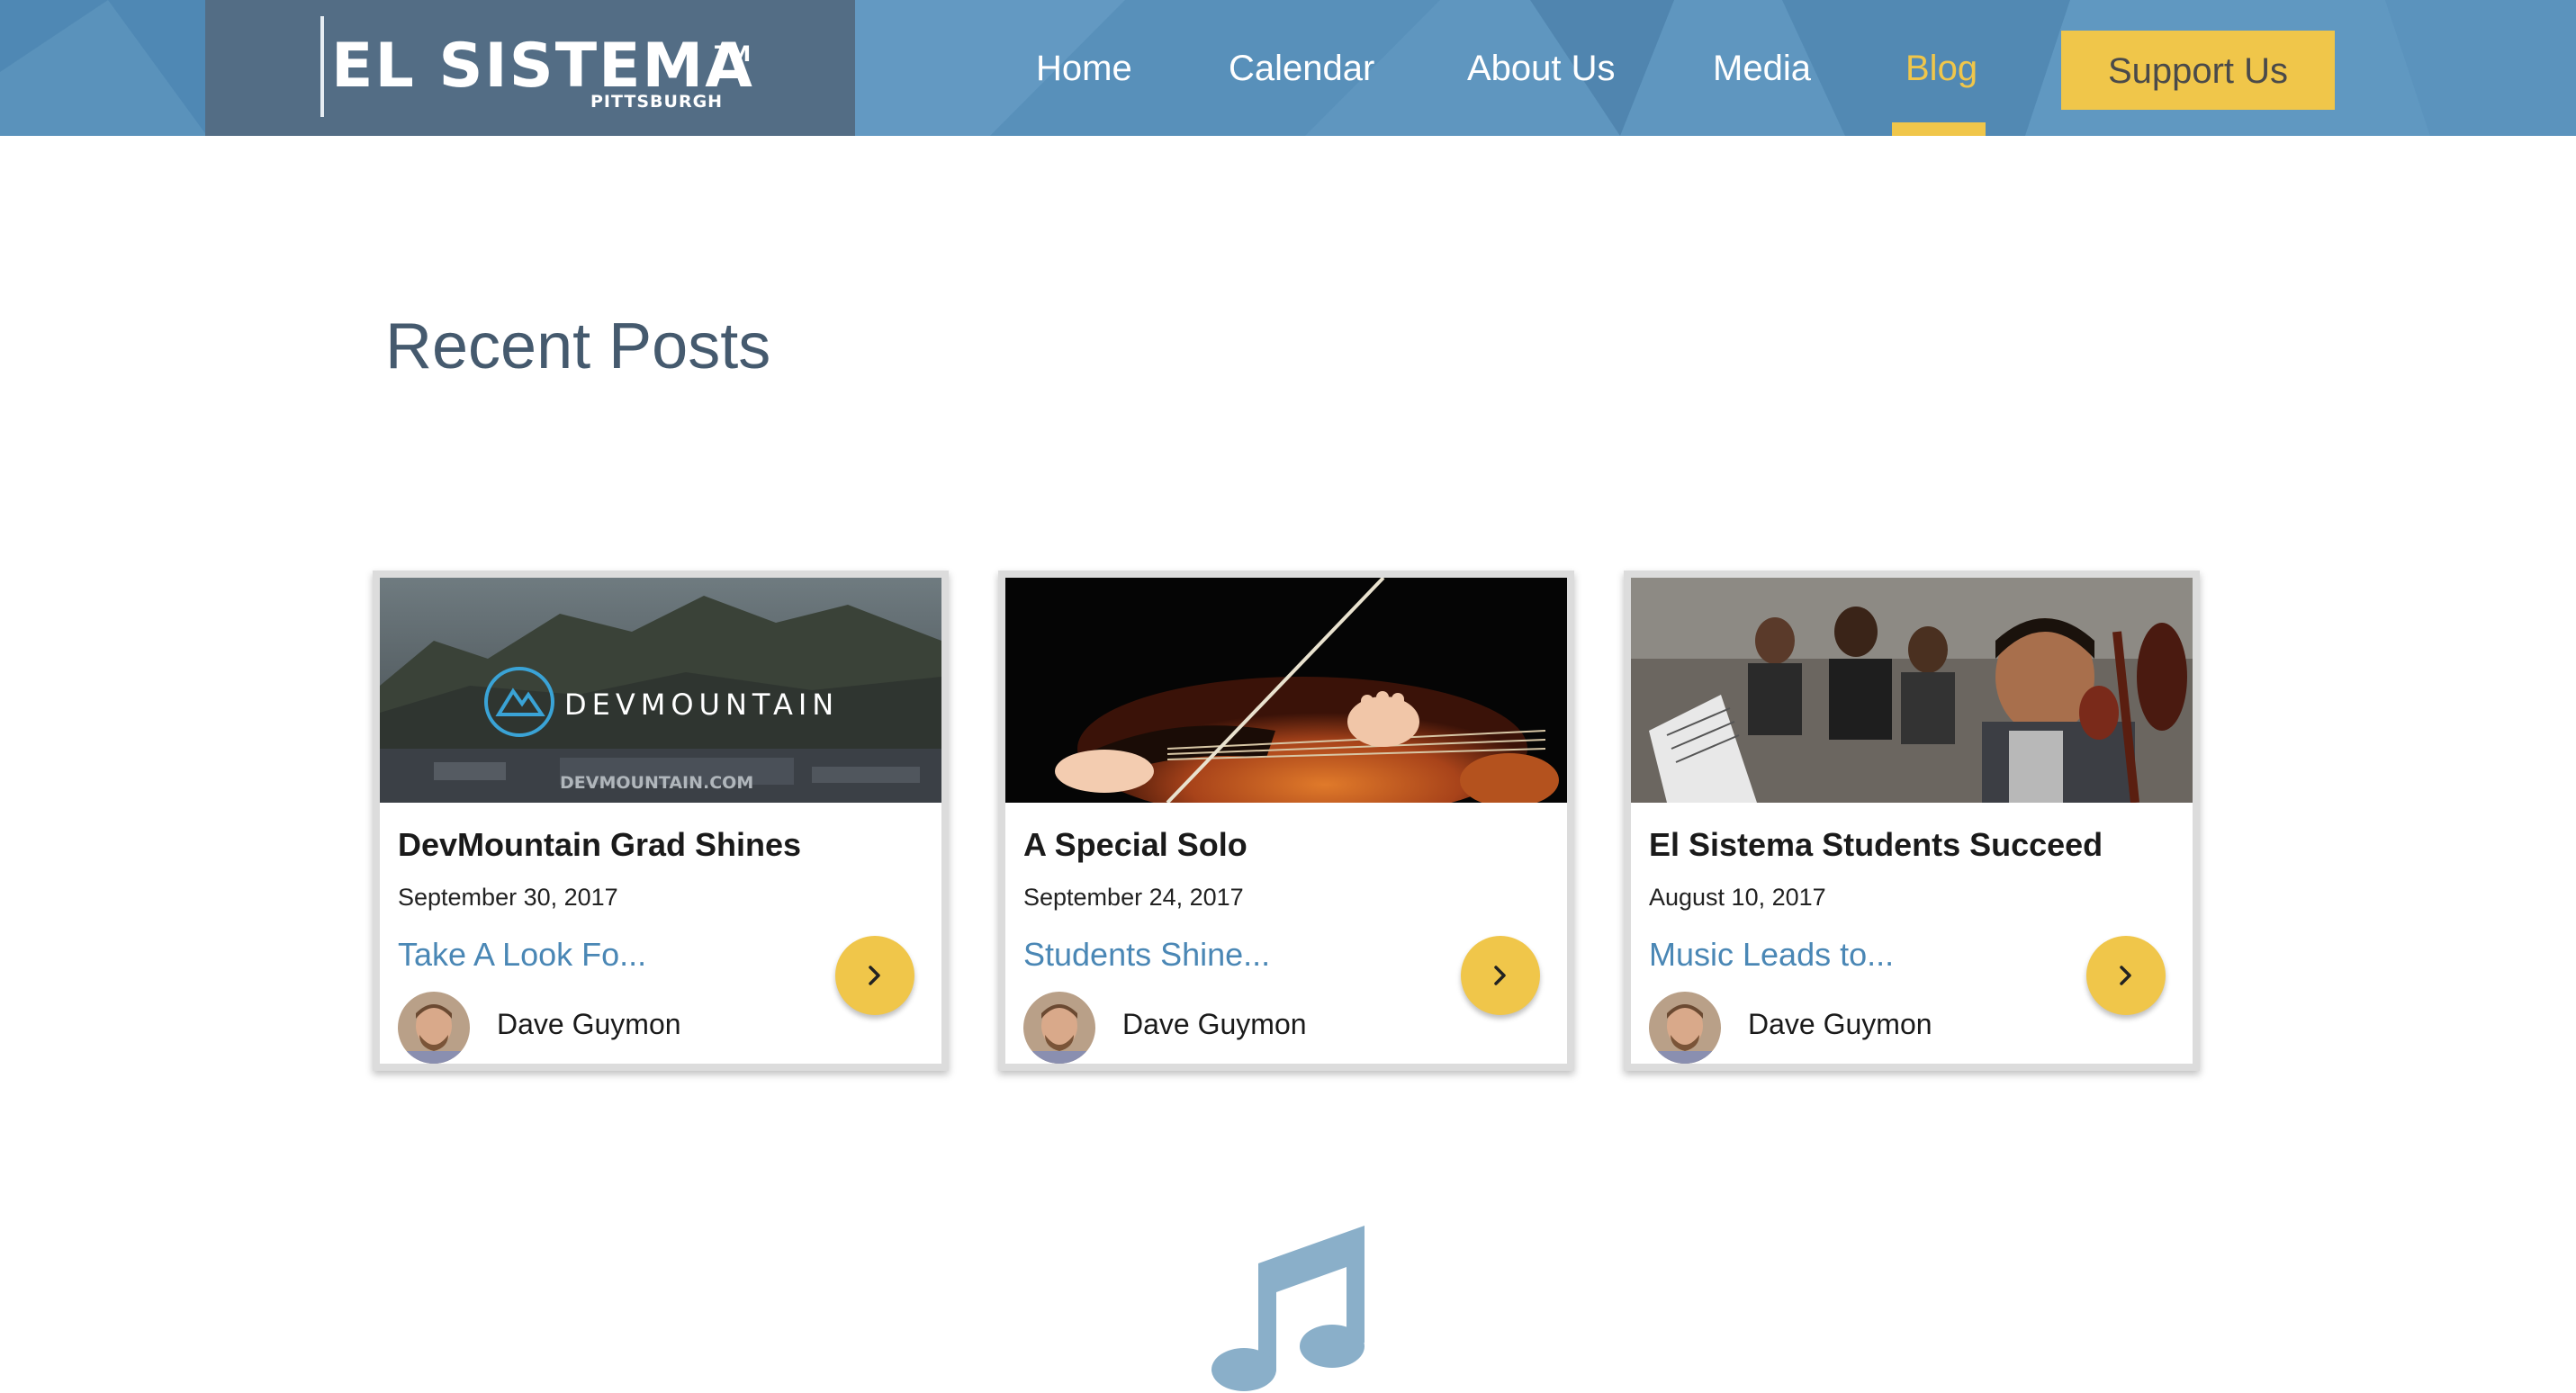  Describe the element at coordinates (599, 845) in the screenshot. I see `post-title: DevMountain Grad Shines` at that location.